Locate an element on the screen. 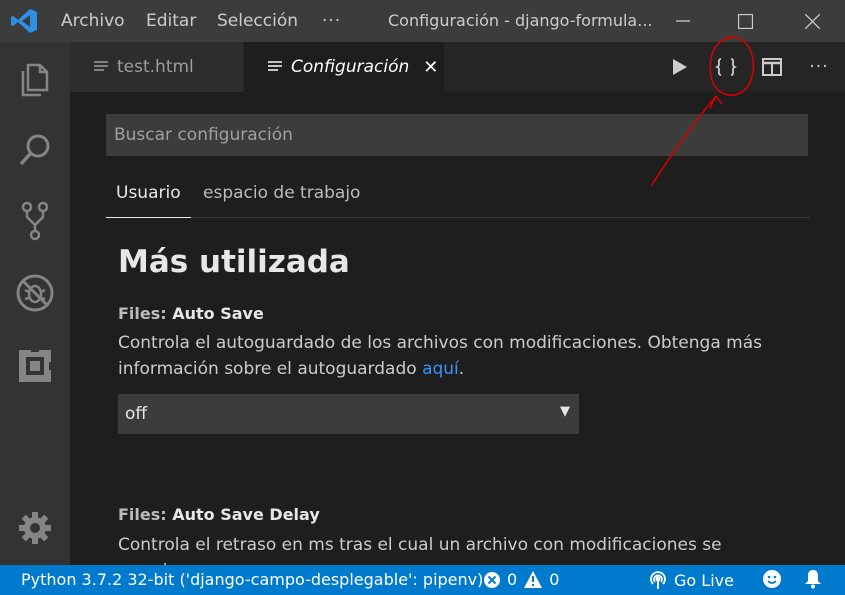  go-live-button: Go Live is located at coordinates (691, 580).